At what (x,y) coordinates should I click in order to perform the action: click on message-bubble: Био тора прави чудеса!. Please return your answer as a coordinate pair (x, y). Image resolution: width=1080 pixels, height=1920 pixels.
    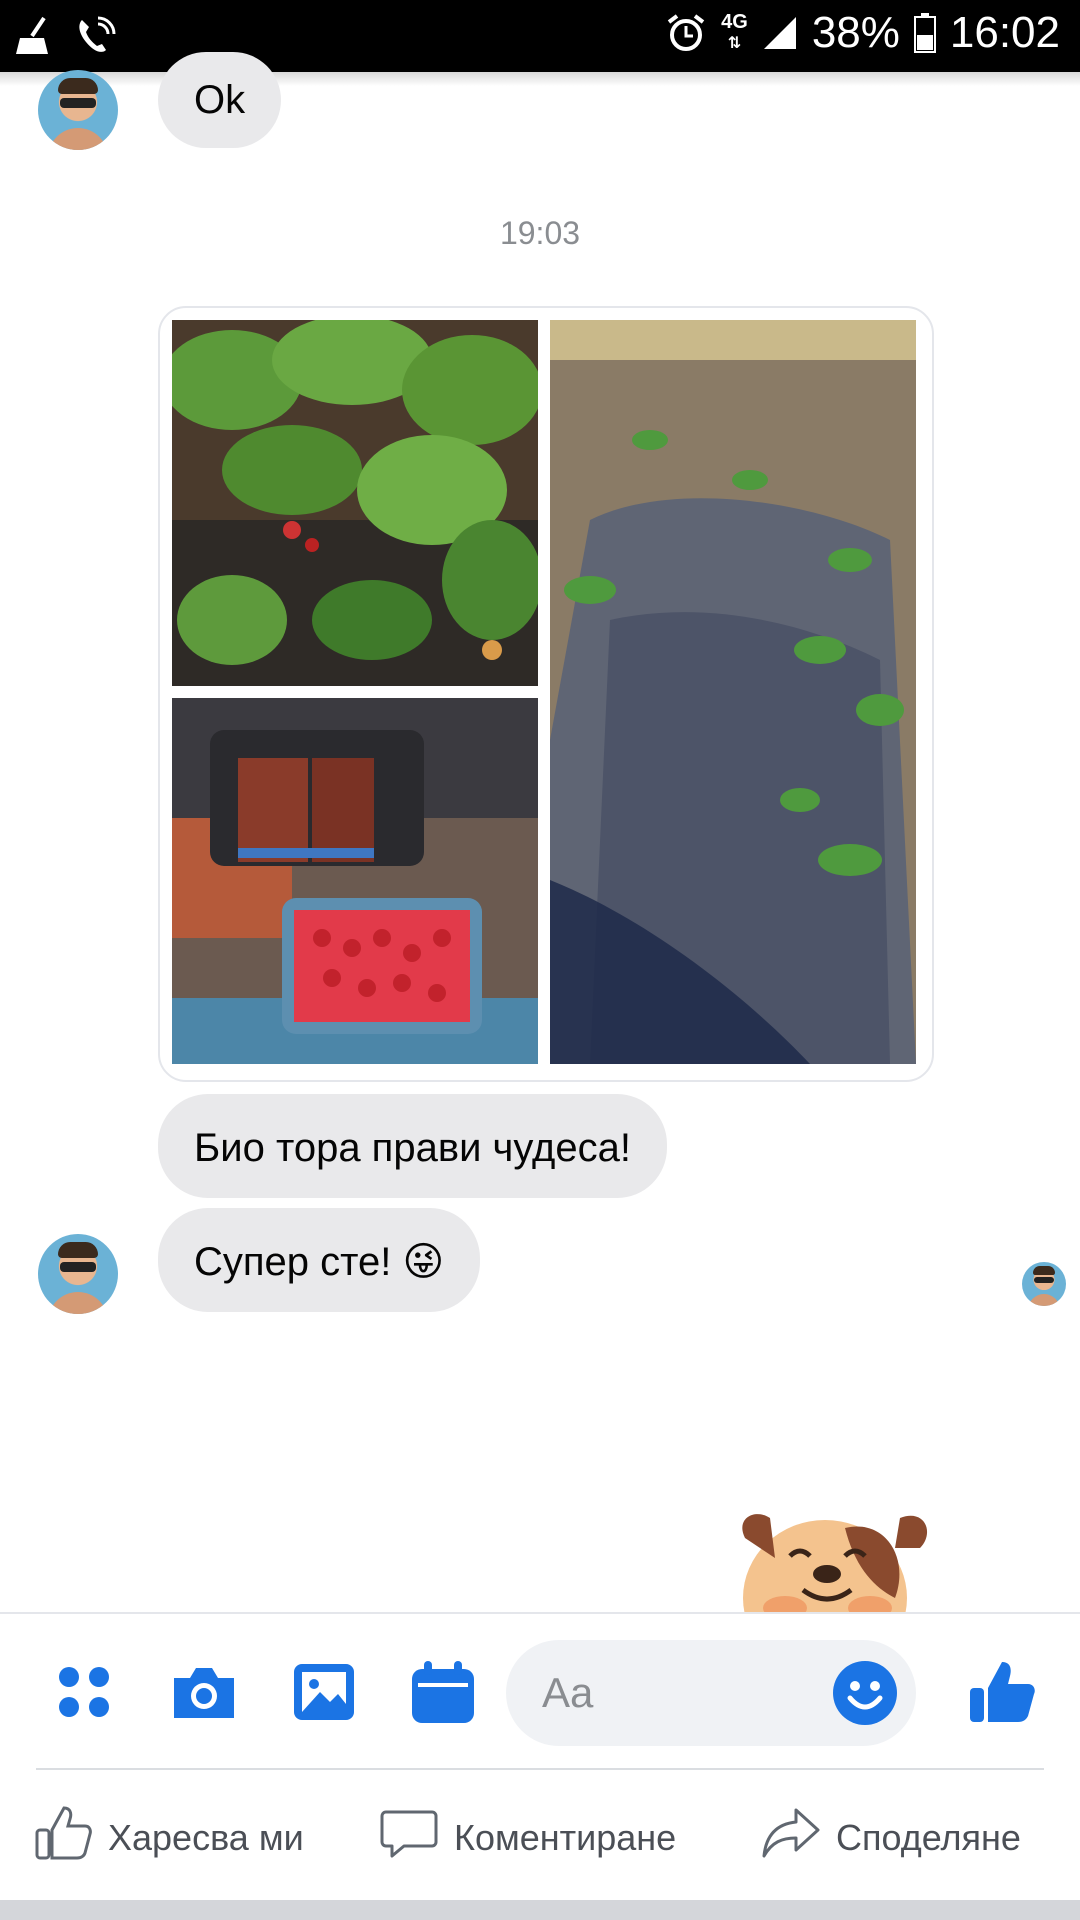
    Looking at the image, I should click on (412, 1146).